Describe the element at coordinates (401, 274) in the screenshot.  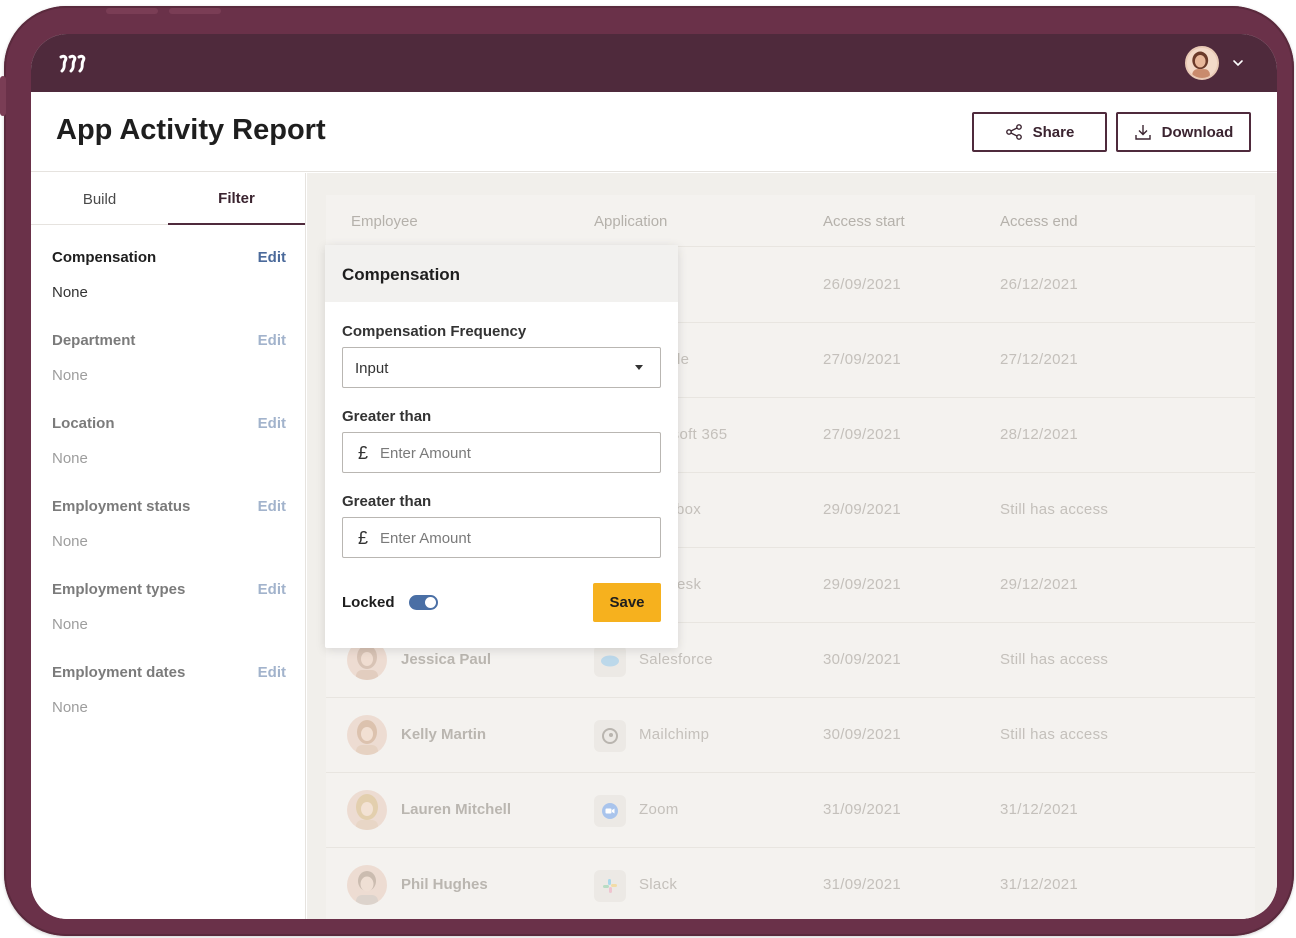
I see `popover-title: Compensation` at that location.